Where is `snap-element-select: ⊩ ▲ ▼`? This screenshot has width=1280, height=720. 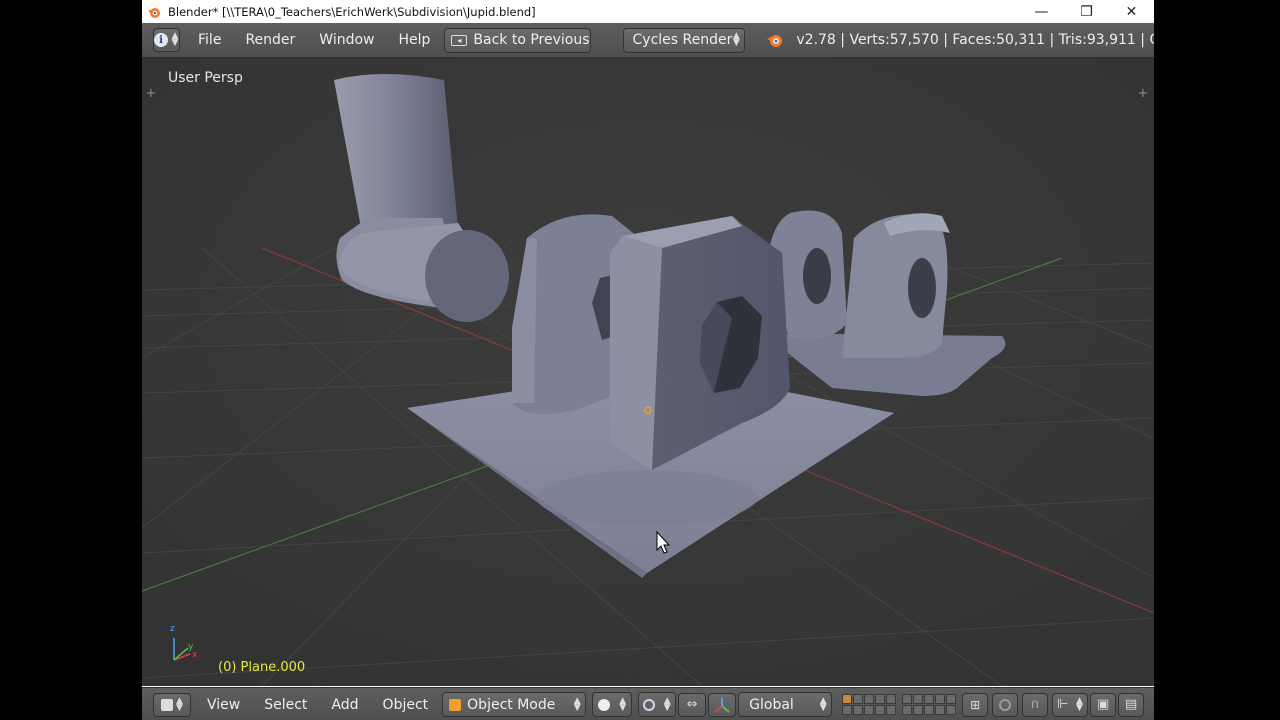
snap-element-select: ⊩ ▲ ▼ is located at coordinates (1070, 704).